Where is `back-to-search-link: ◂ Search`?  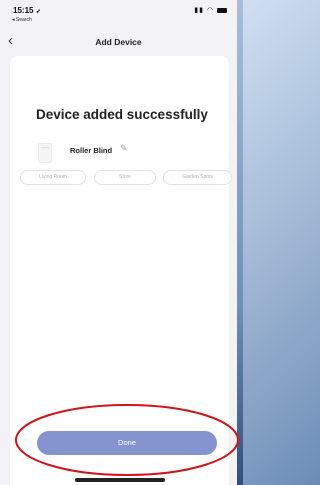 back-to-search-link: ◂ Search is located at coordinates (22, 20).